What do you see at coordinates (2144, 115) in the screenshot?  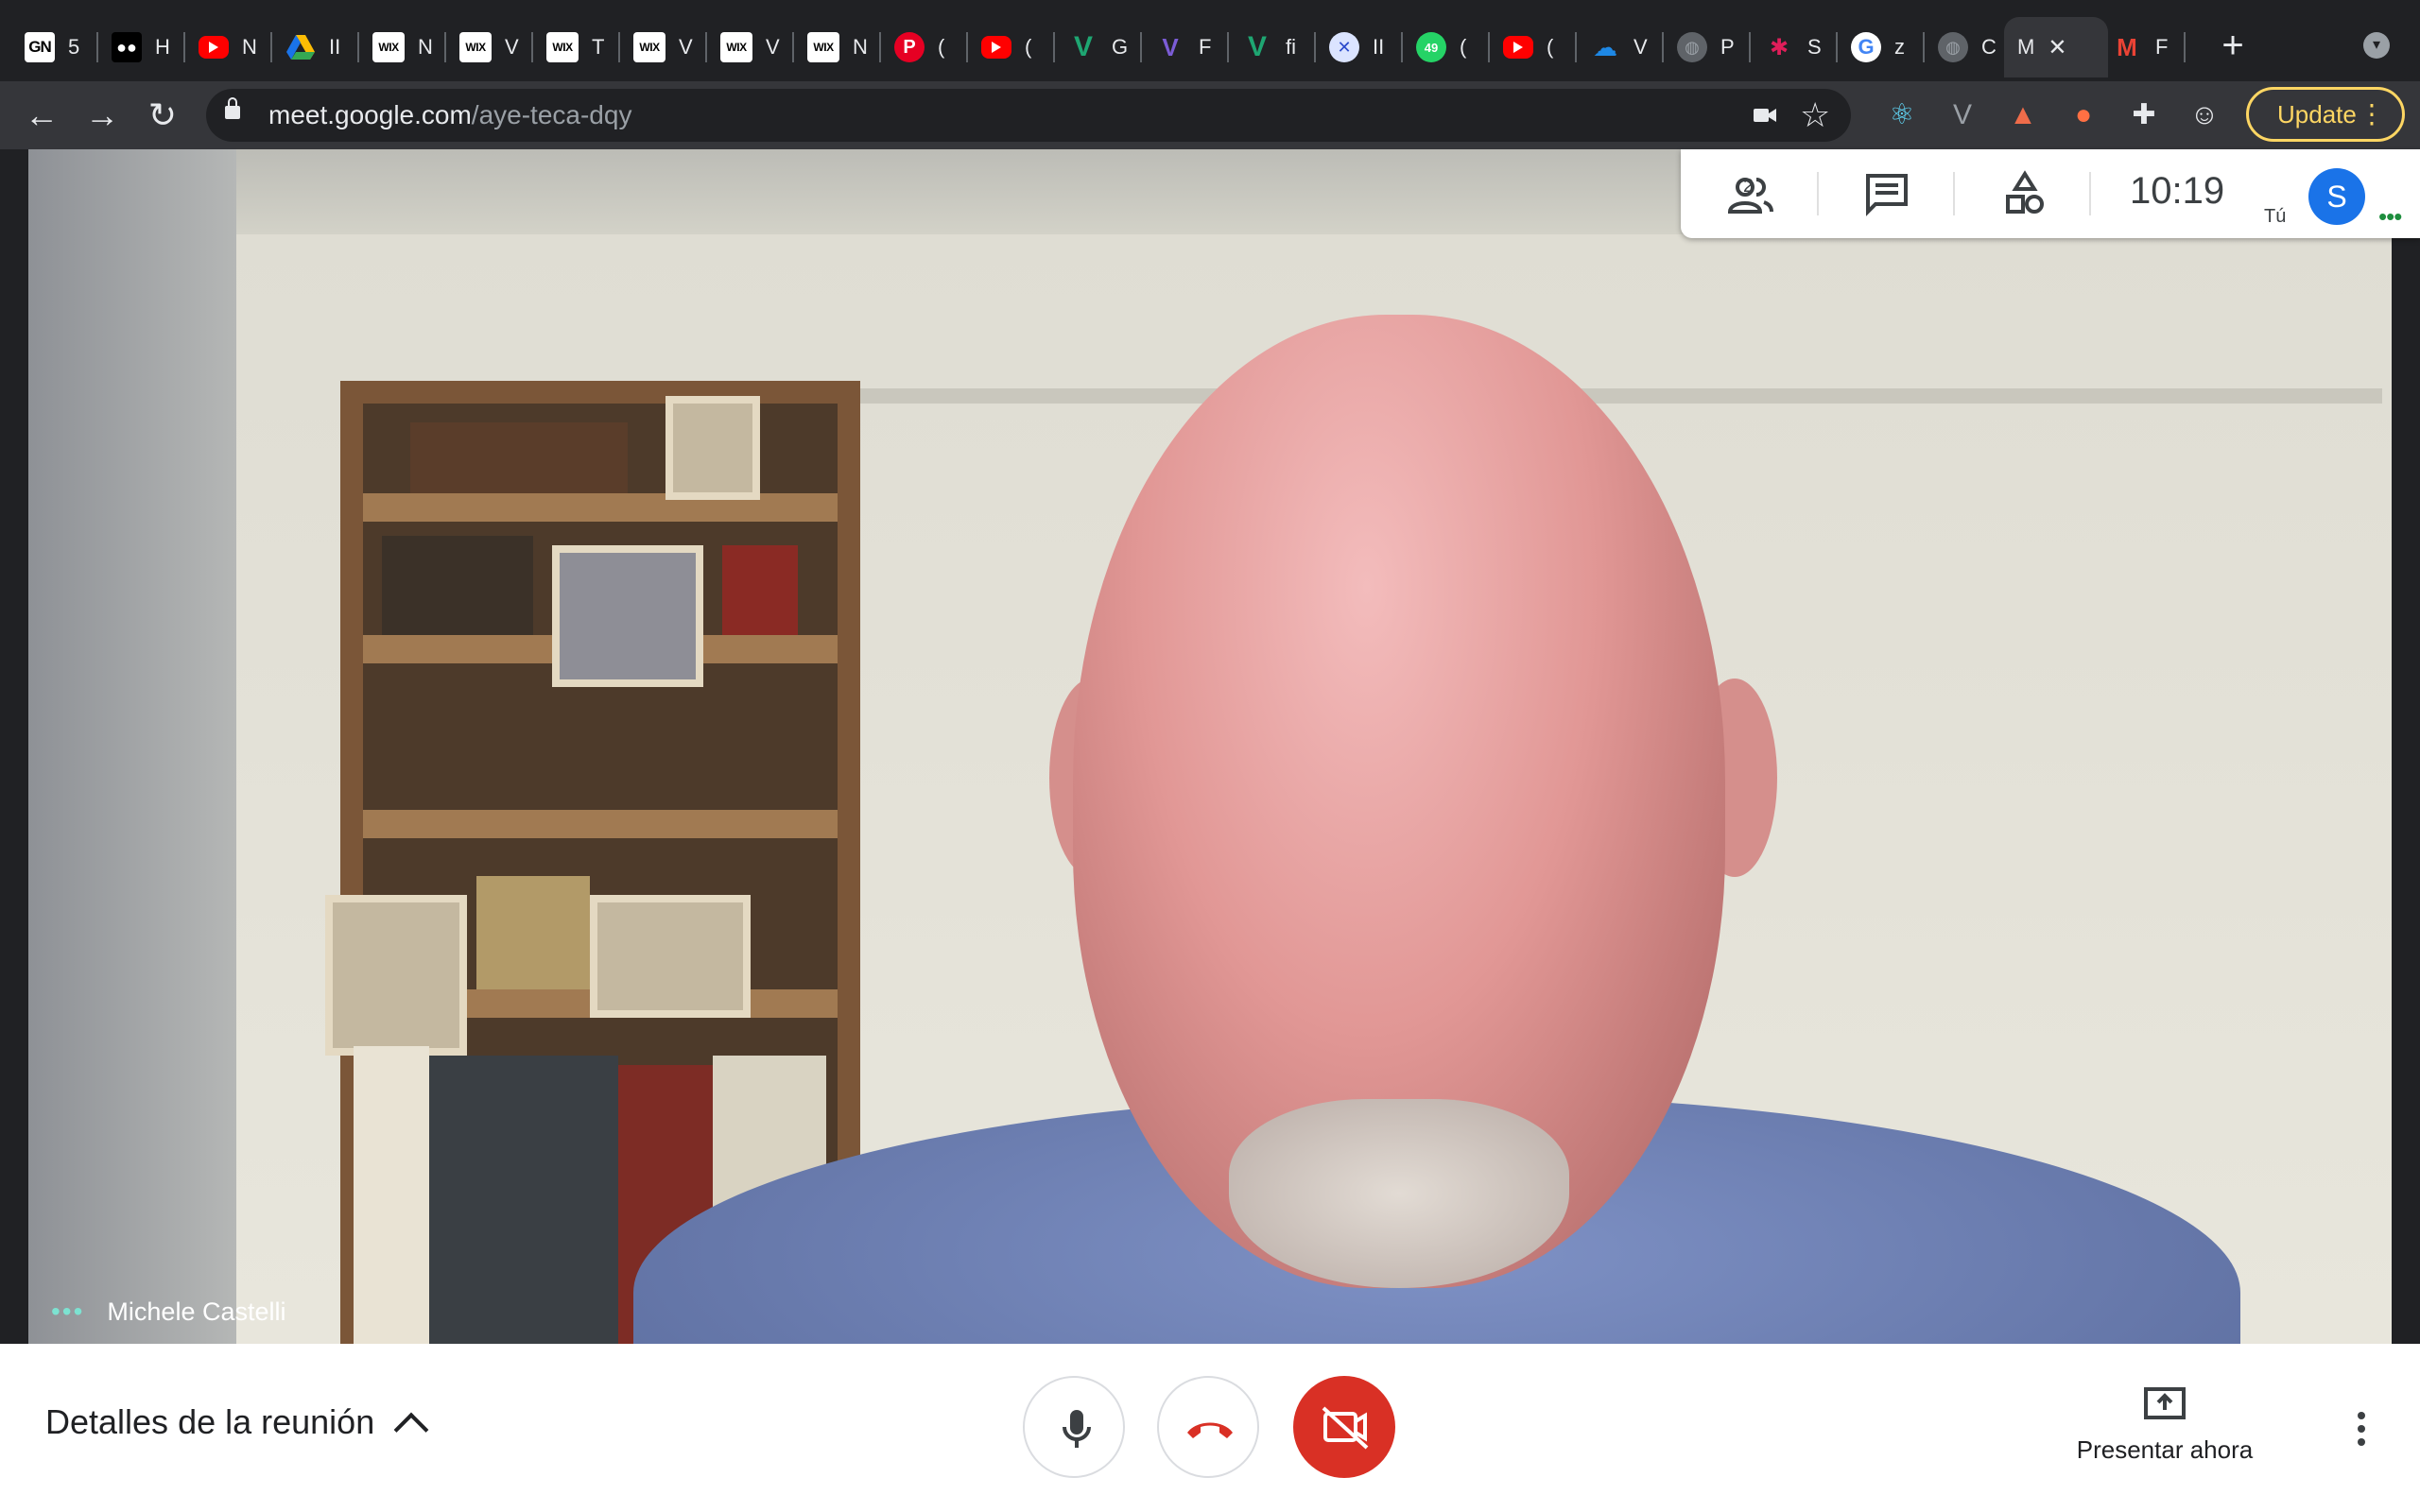 I see `puzzle-icon: ✚` at bounding box center [2144, 115].